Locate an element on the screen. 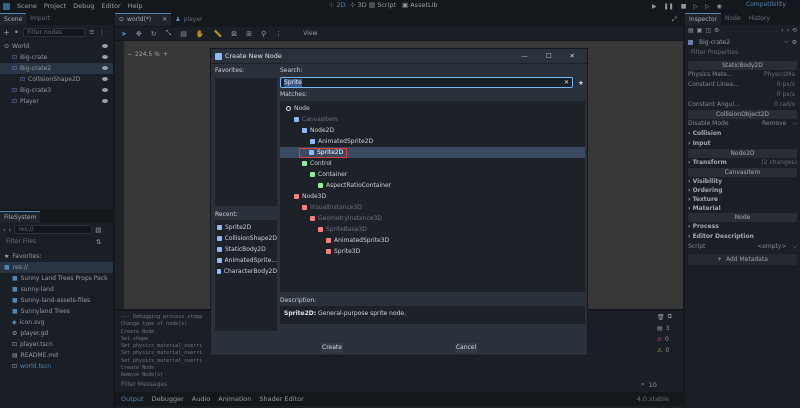 The width and height of the screenshot is (800, 408). dialog-title-bar: Create New Node — ☐ ✕ is located at coordinates (399, 56).